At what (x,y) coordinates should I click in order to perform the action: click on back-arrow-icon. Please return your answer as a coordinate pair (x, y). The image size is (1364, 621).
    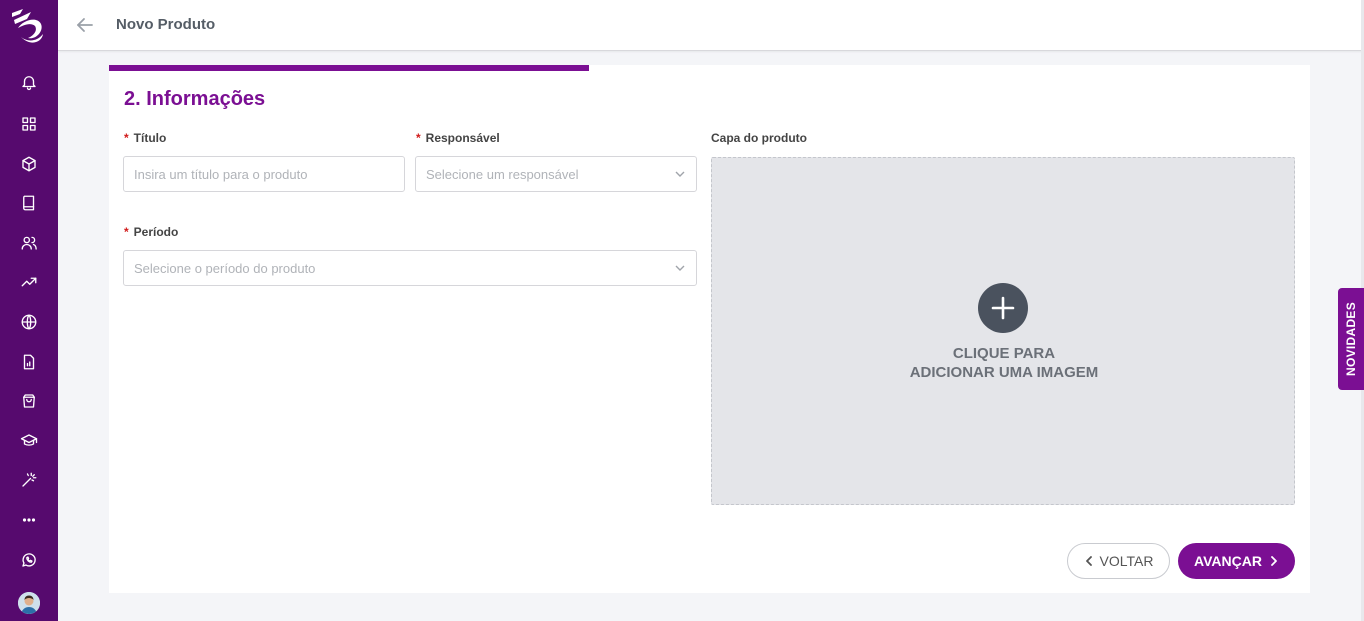
    Looking at the image, I should click on (85, 25).